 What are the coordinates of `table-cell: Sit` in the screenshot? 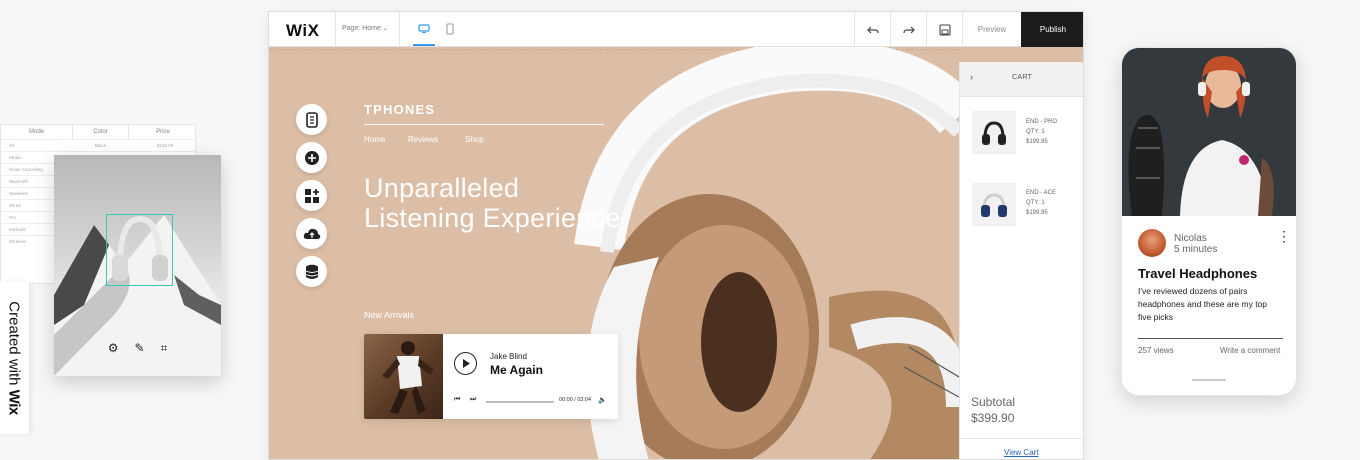 It's located at (12, 145).